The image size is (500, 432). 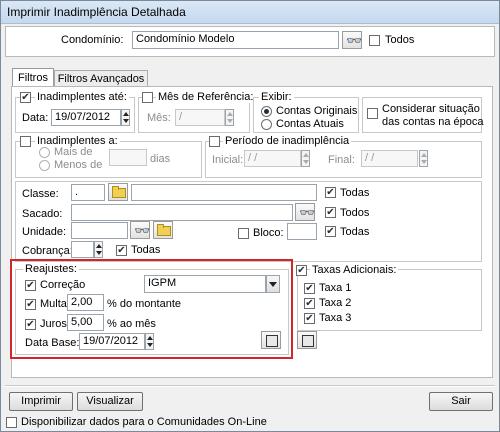 I want to click on unidade-label: Unidade:, so click(x=44, y=232).